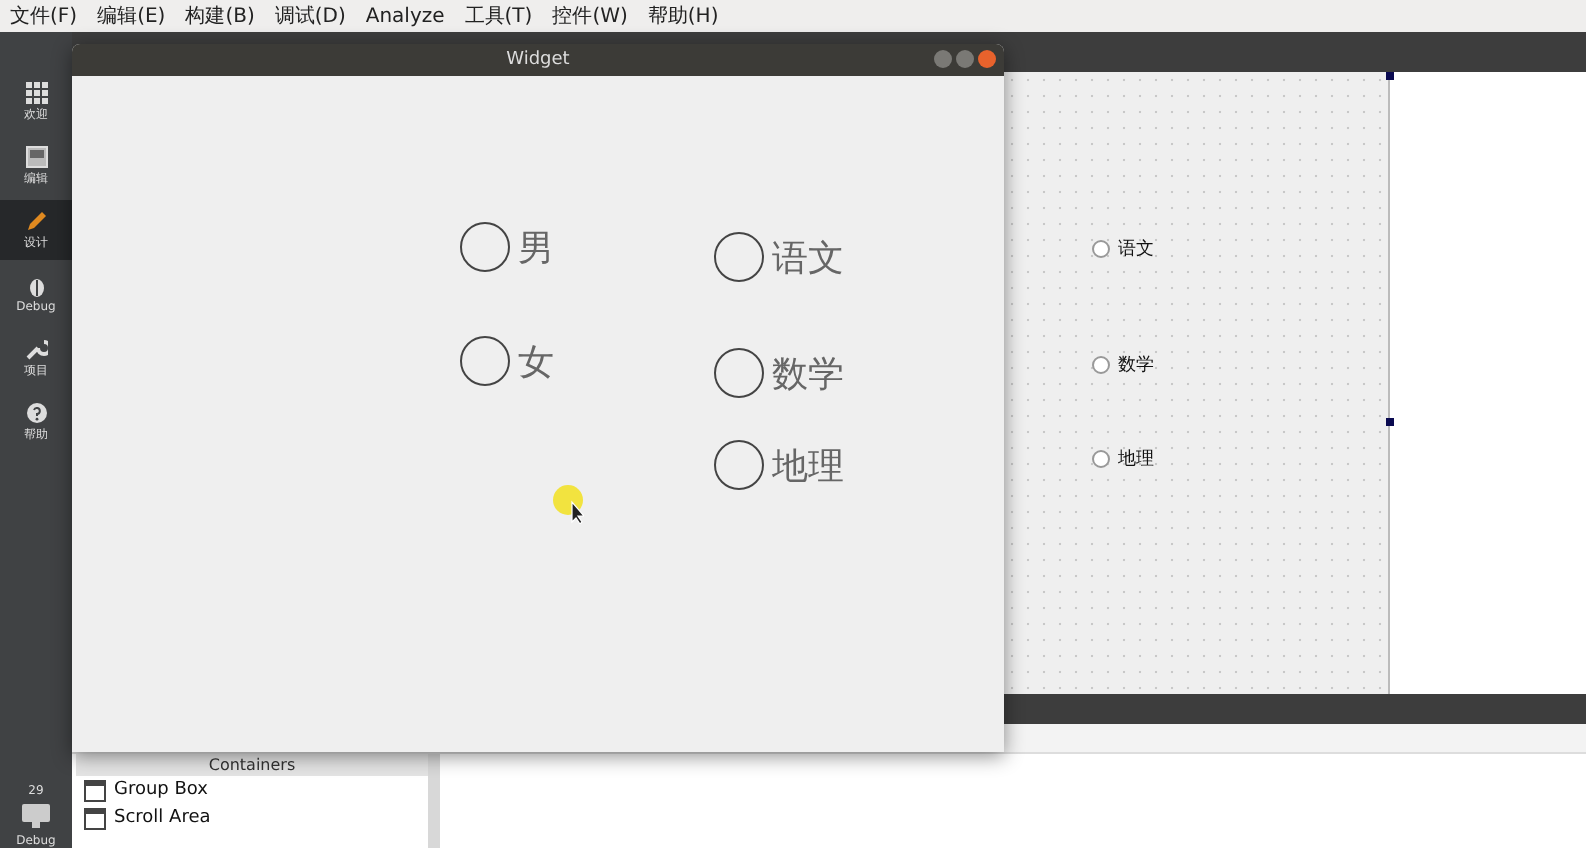  I want to click on category-header: Containers, so click(252, 765).